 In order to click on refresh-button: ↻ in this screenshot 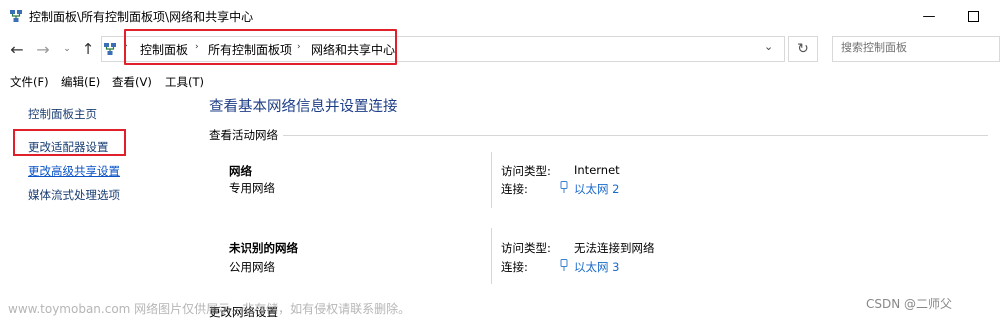, I will do `click(803, 49)`.